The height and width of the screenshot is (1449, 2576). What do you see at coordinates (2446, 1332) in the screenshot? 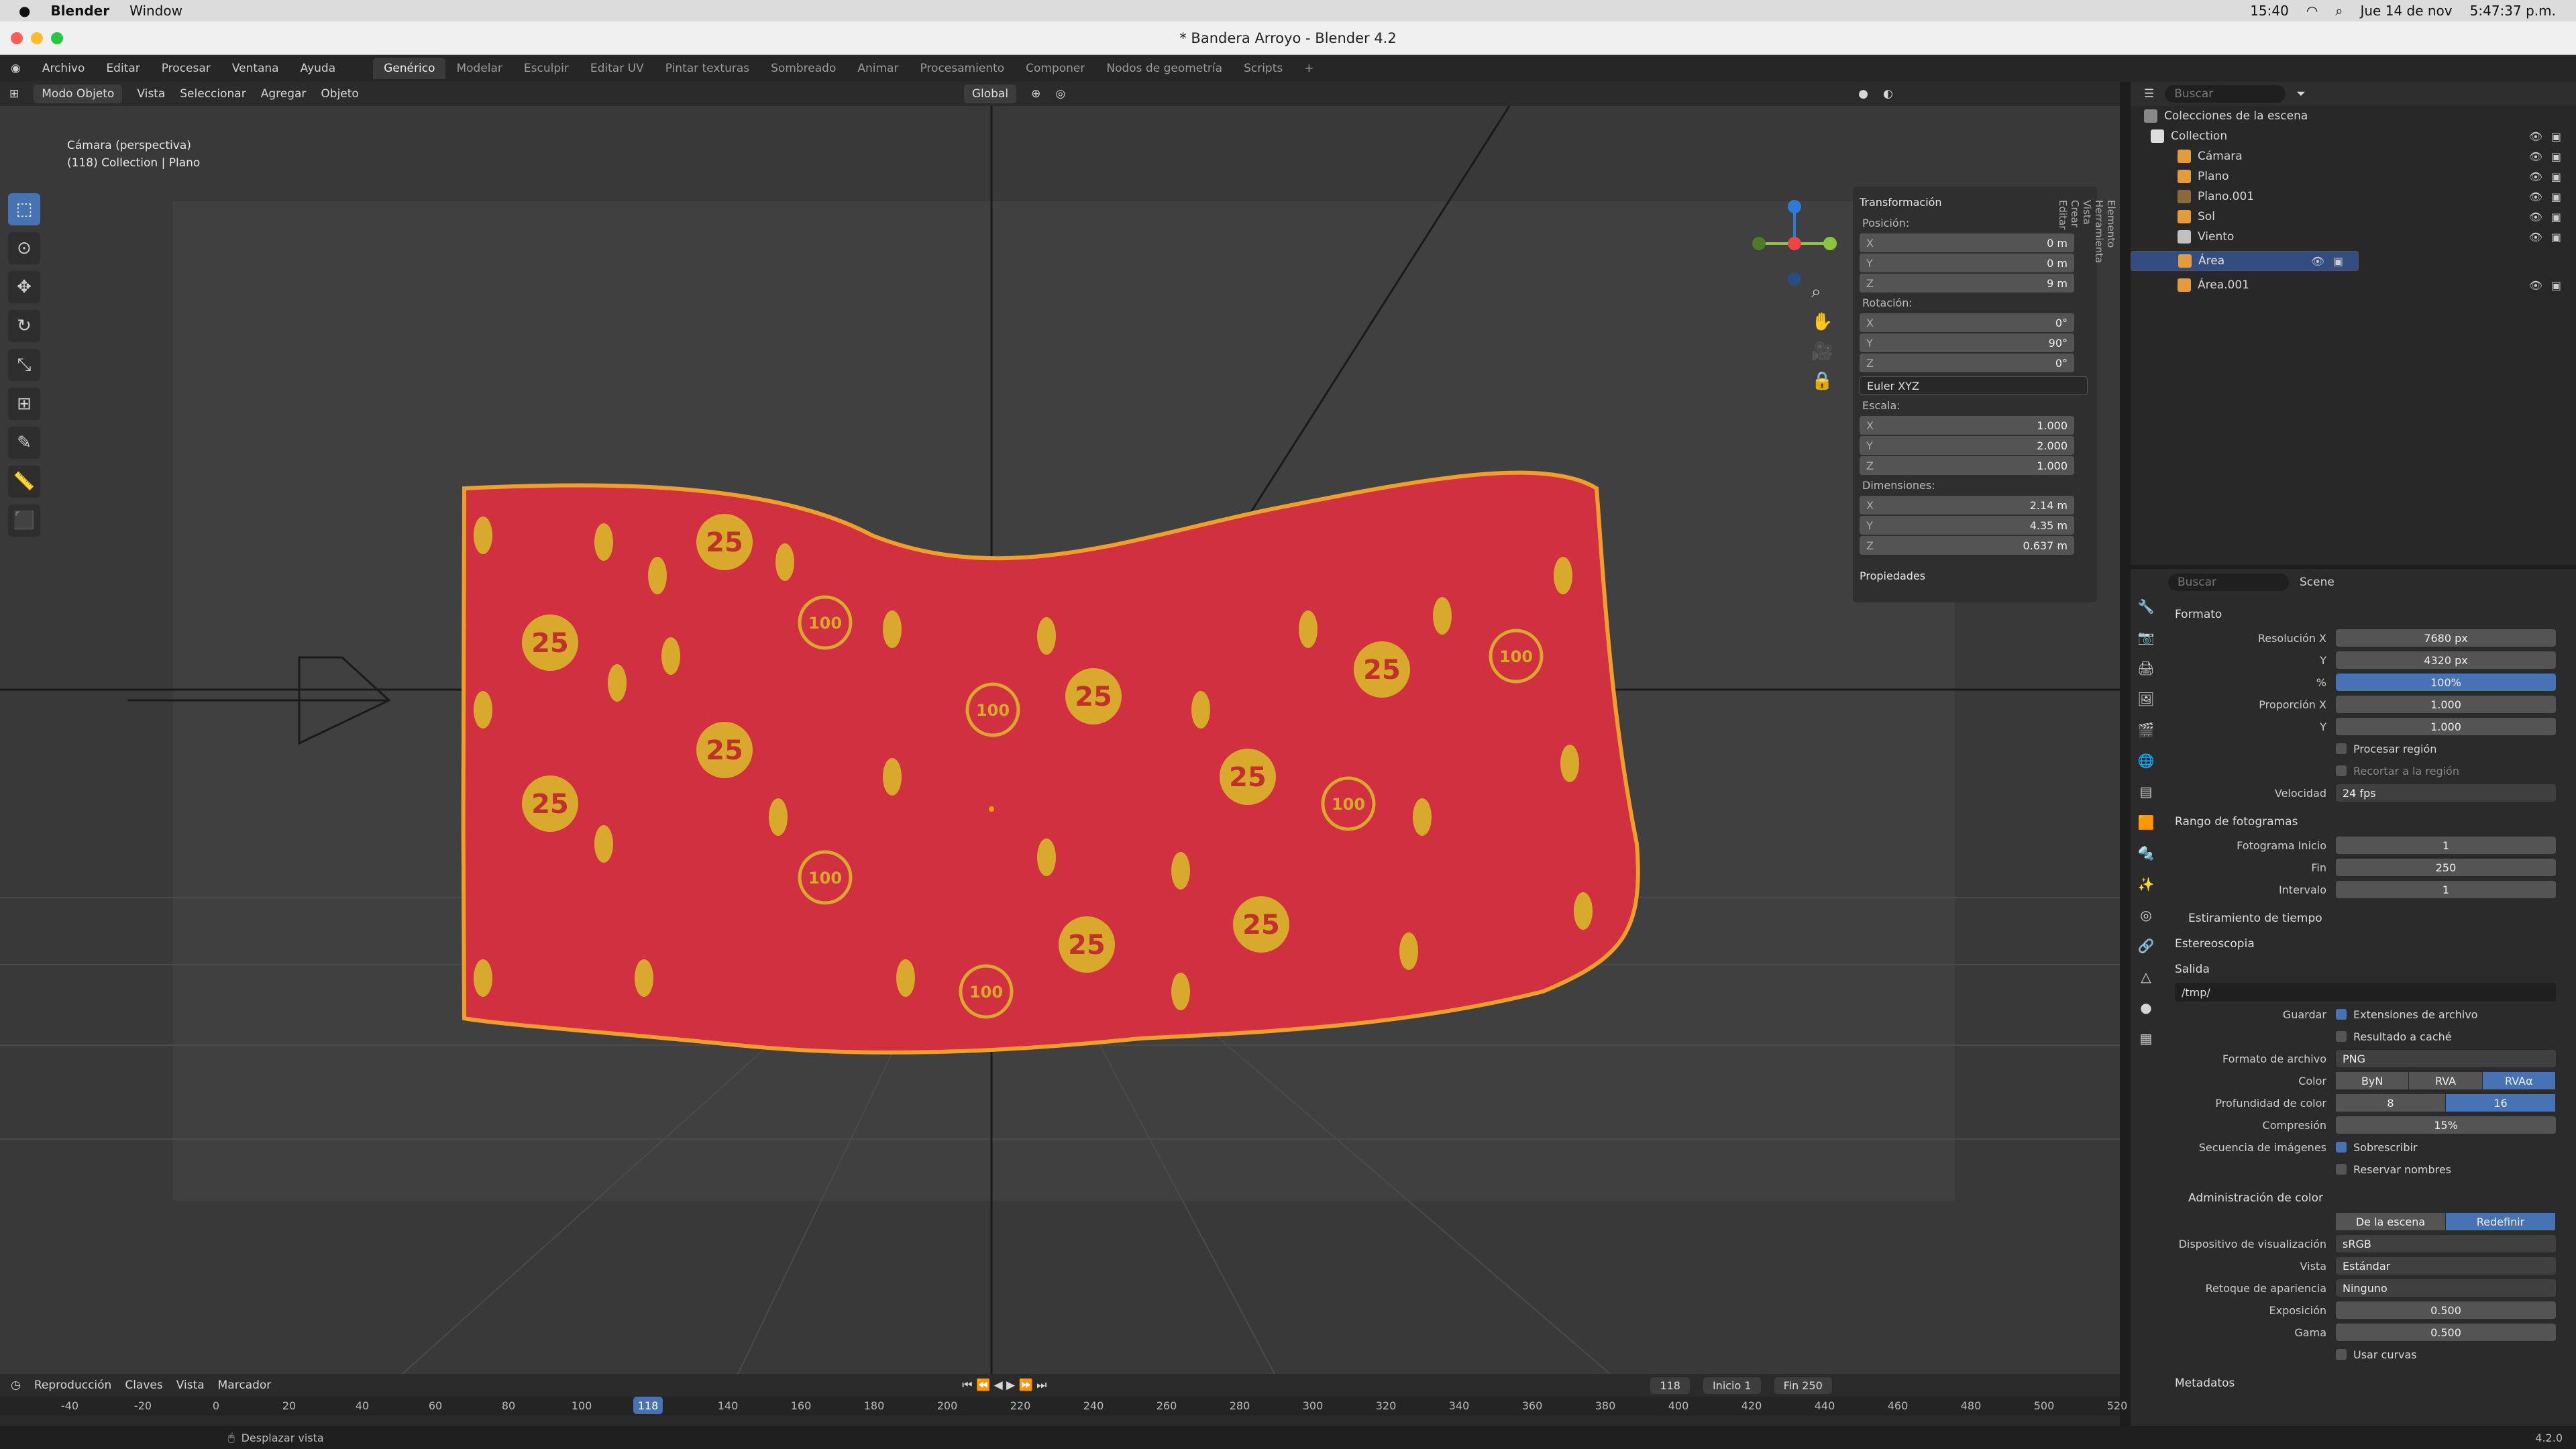
I see `gamma-field: 0.500` at bounding box center [2446, 1332].